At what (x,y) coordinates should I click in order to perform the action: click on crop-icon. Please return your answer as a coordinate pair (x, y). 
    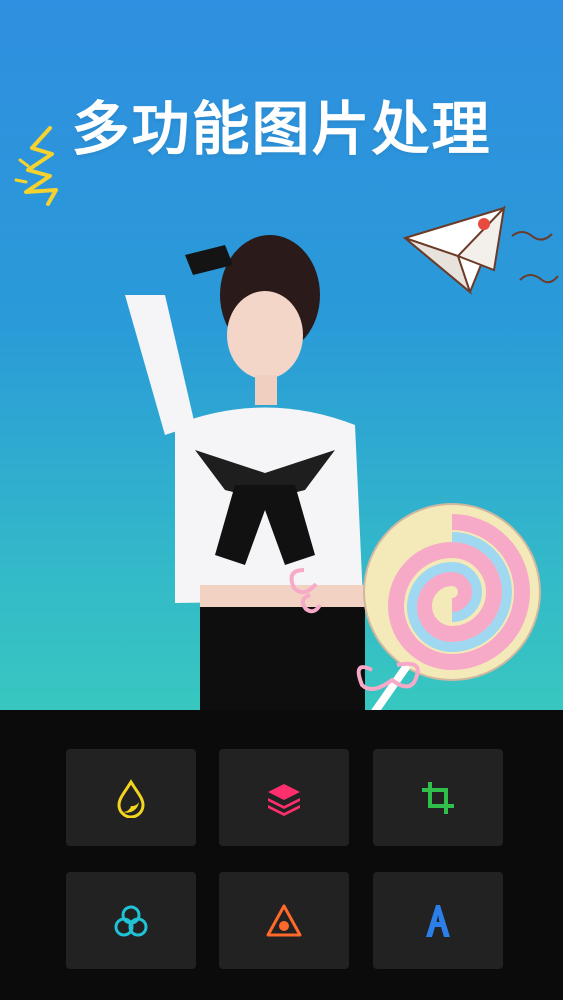
    Looking at the image, I should click on (438, 797).